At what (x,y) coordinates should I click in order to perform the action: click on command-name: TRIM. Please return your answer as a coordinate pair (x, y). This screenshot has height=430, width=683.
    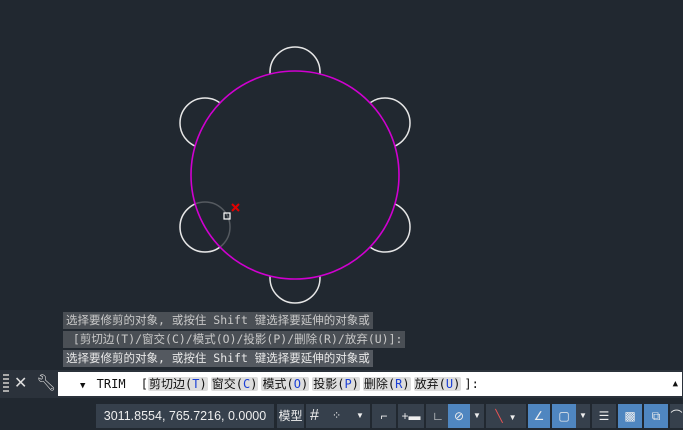
    Looking at the image, I should click on (111, 384).